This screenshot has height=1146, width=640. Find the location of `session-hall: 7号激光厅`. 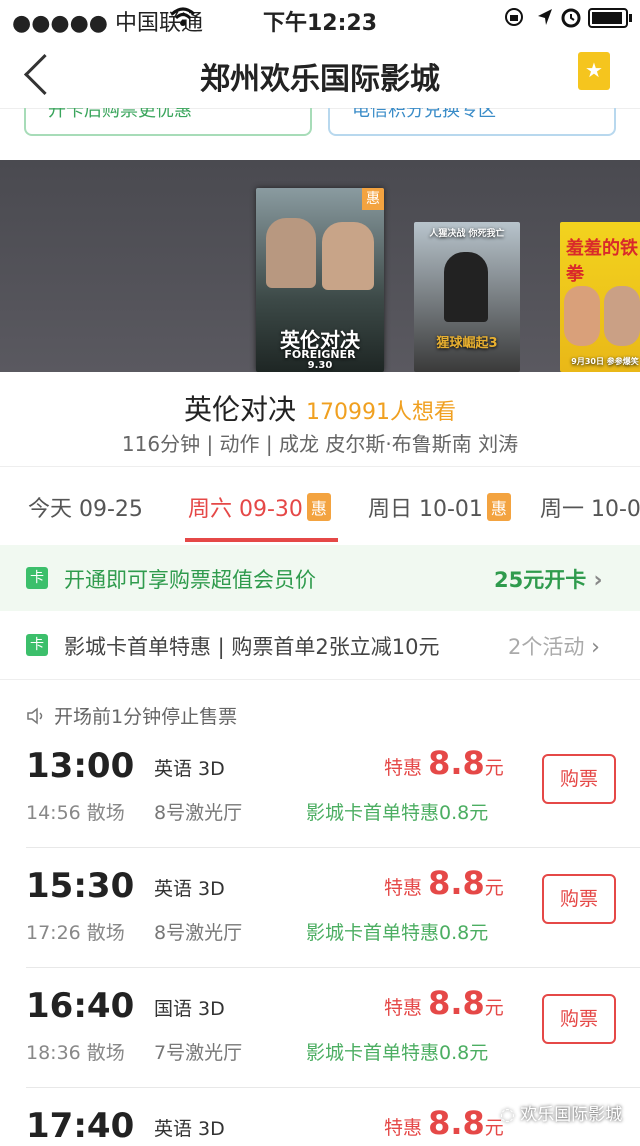

session-hall: 7号激光厅 is located at coordinates (198, 1053).